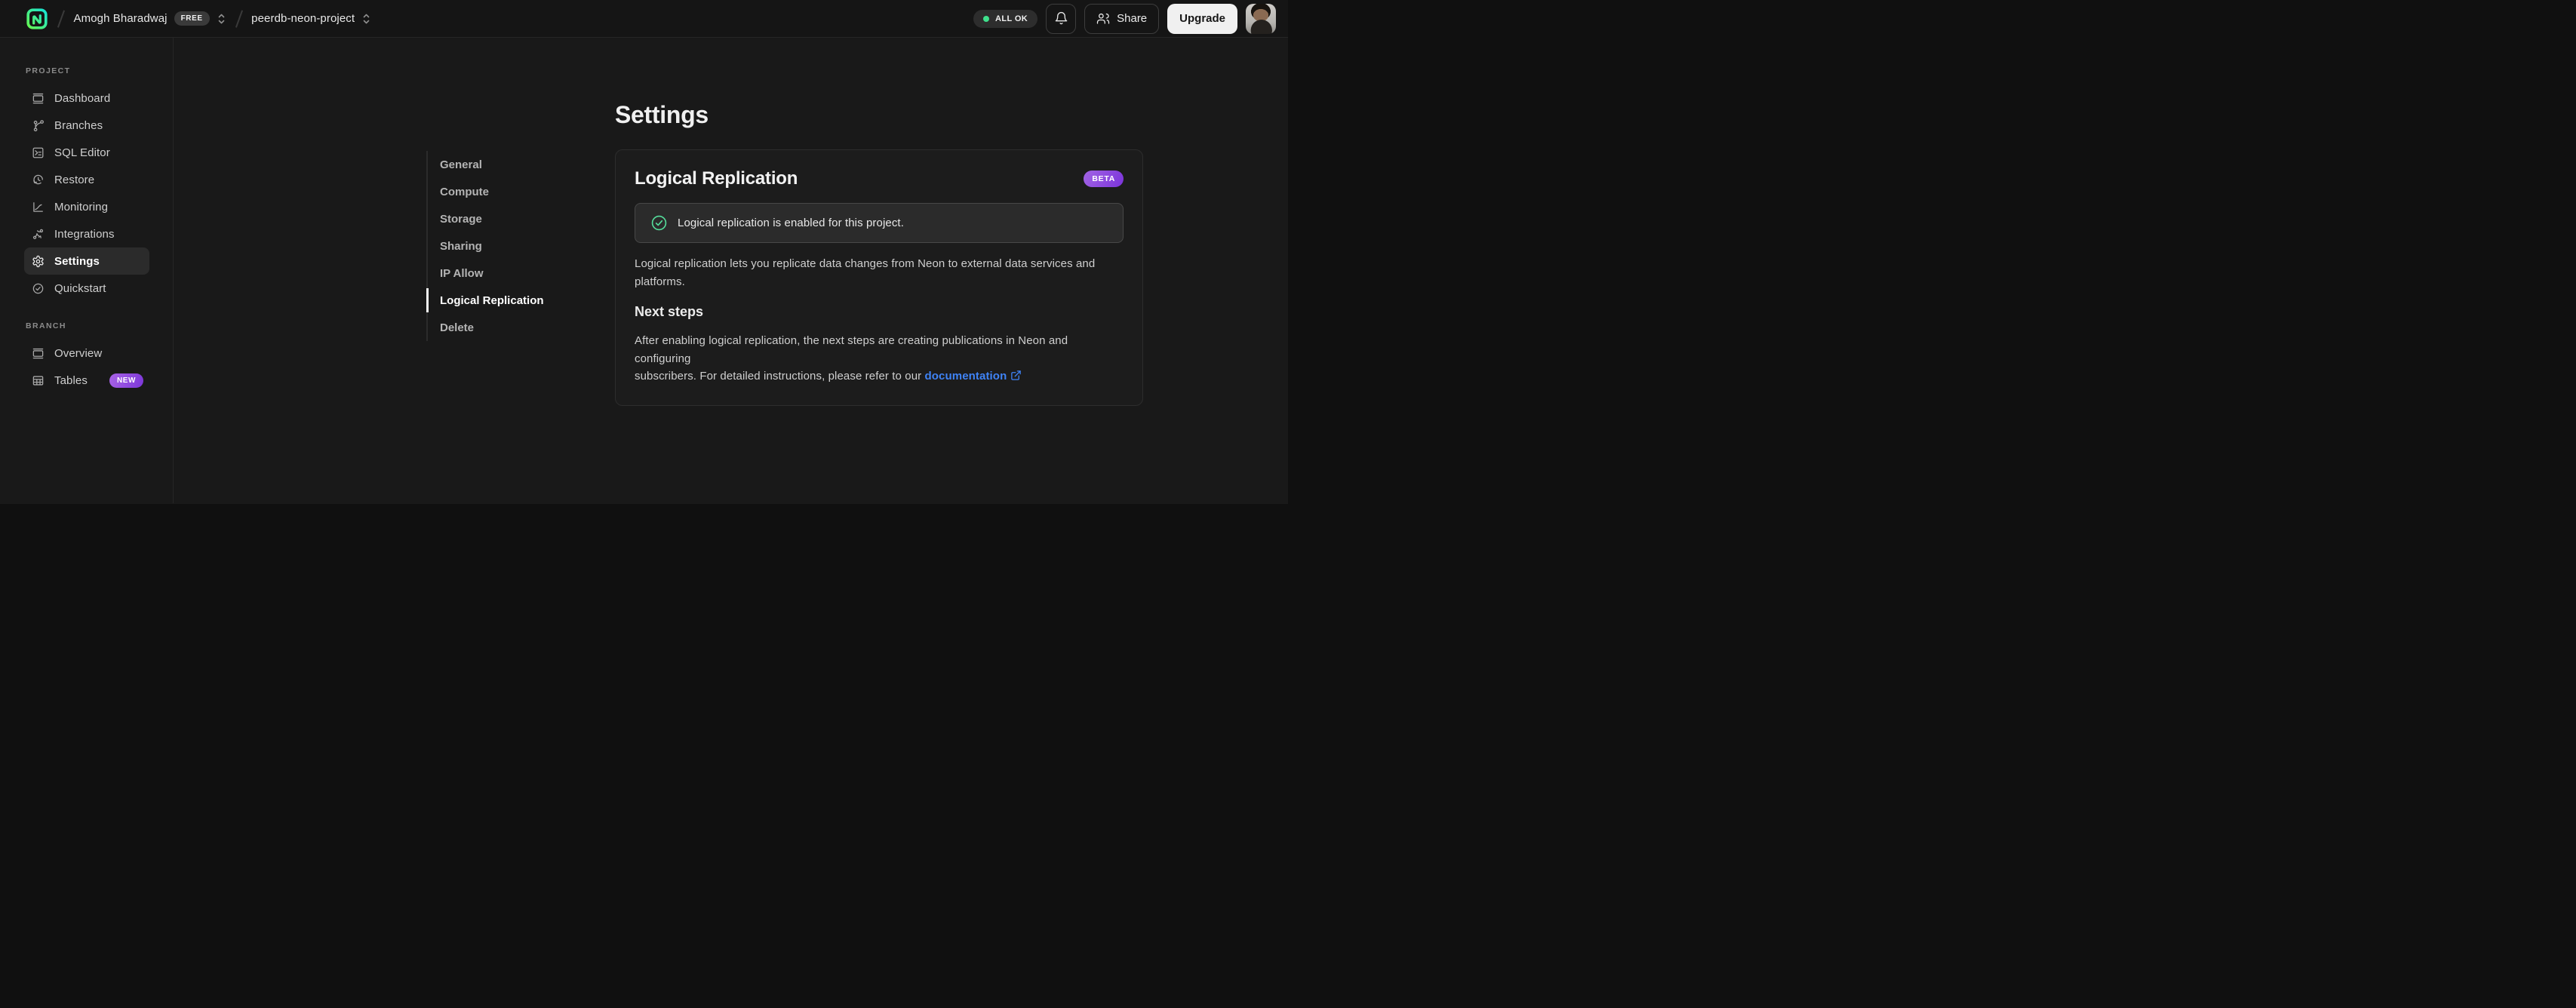  What do you see at coordinates (38, 380) in the screenshot?
I see `table-icon` at bounding box center [38, 380].